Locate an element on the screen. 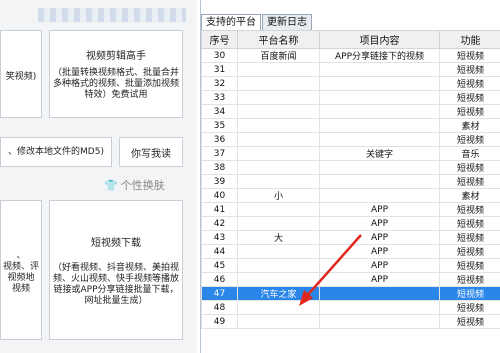  table-row: 41 APP 短视频 is located at coordinates (350, 209).